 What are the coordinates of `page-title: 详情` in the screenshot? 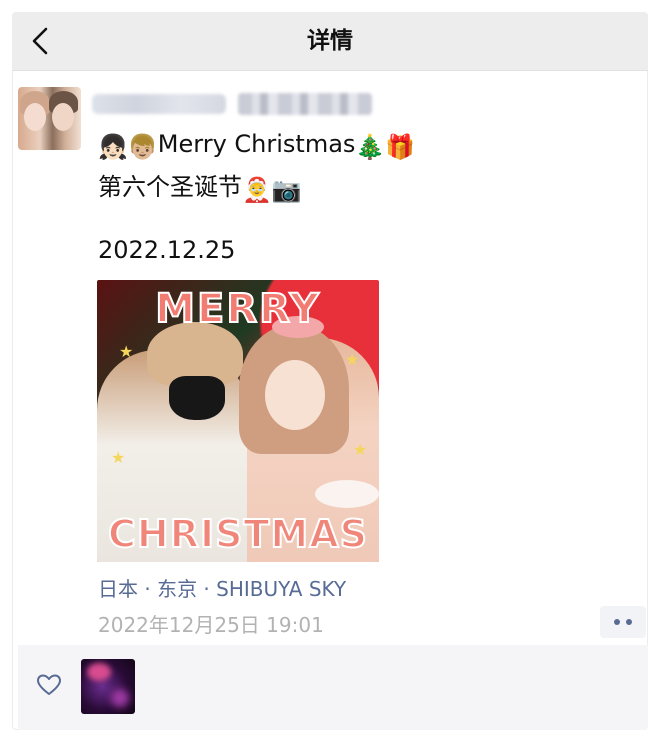 It's located at (330, 41).